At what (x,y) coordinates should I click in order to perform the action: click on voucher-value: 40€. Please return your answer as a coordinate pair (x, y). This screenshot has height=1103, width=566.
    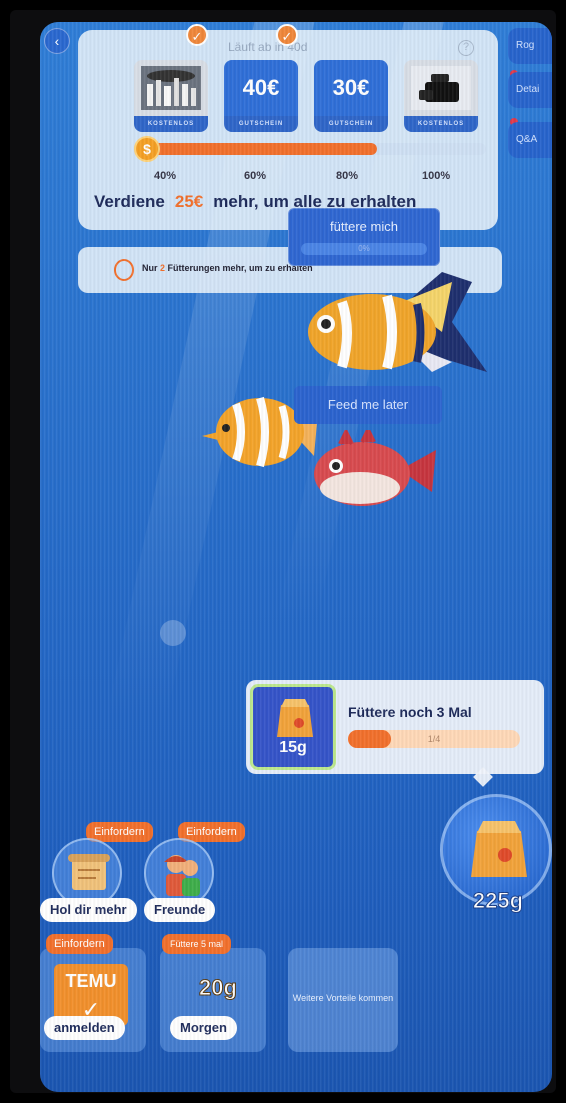
    Looking at the image, I should click on (261, 88).